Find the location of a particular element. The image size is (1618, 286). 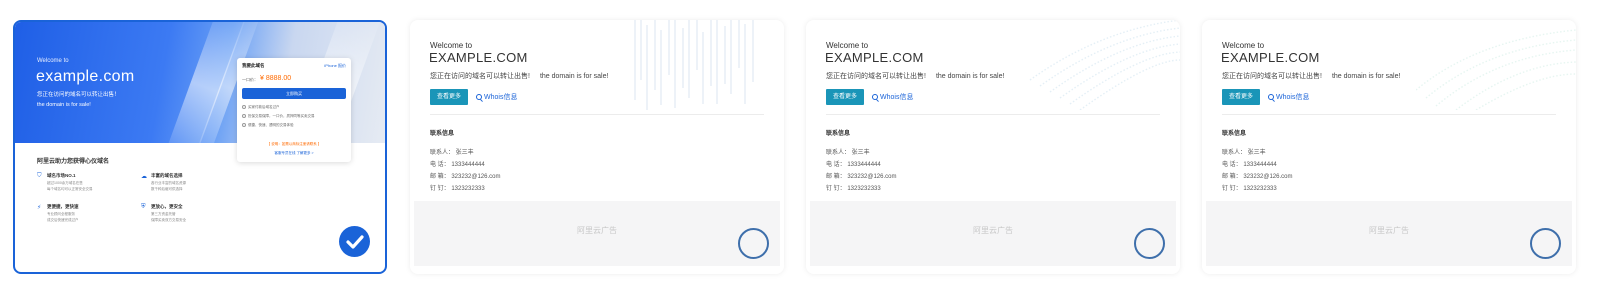

lock-icon: ⛨ is located at coordinates (143, 207).